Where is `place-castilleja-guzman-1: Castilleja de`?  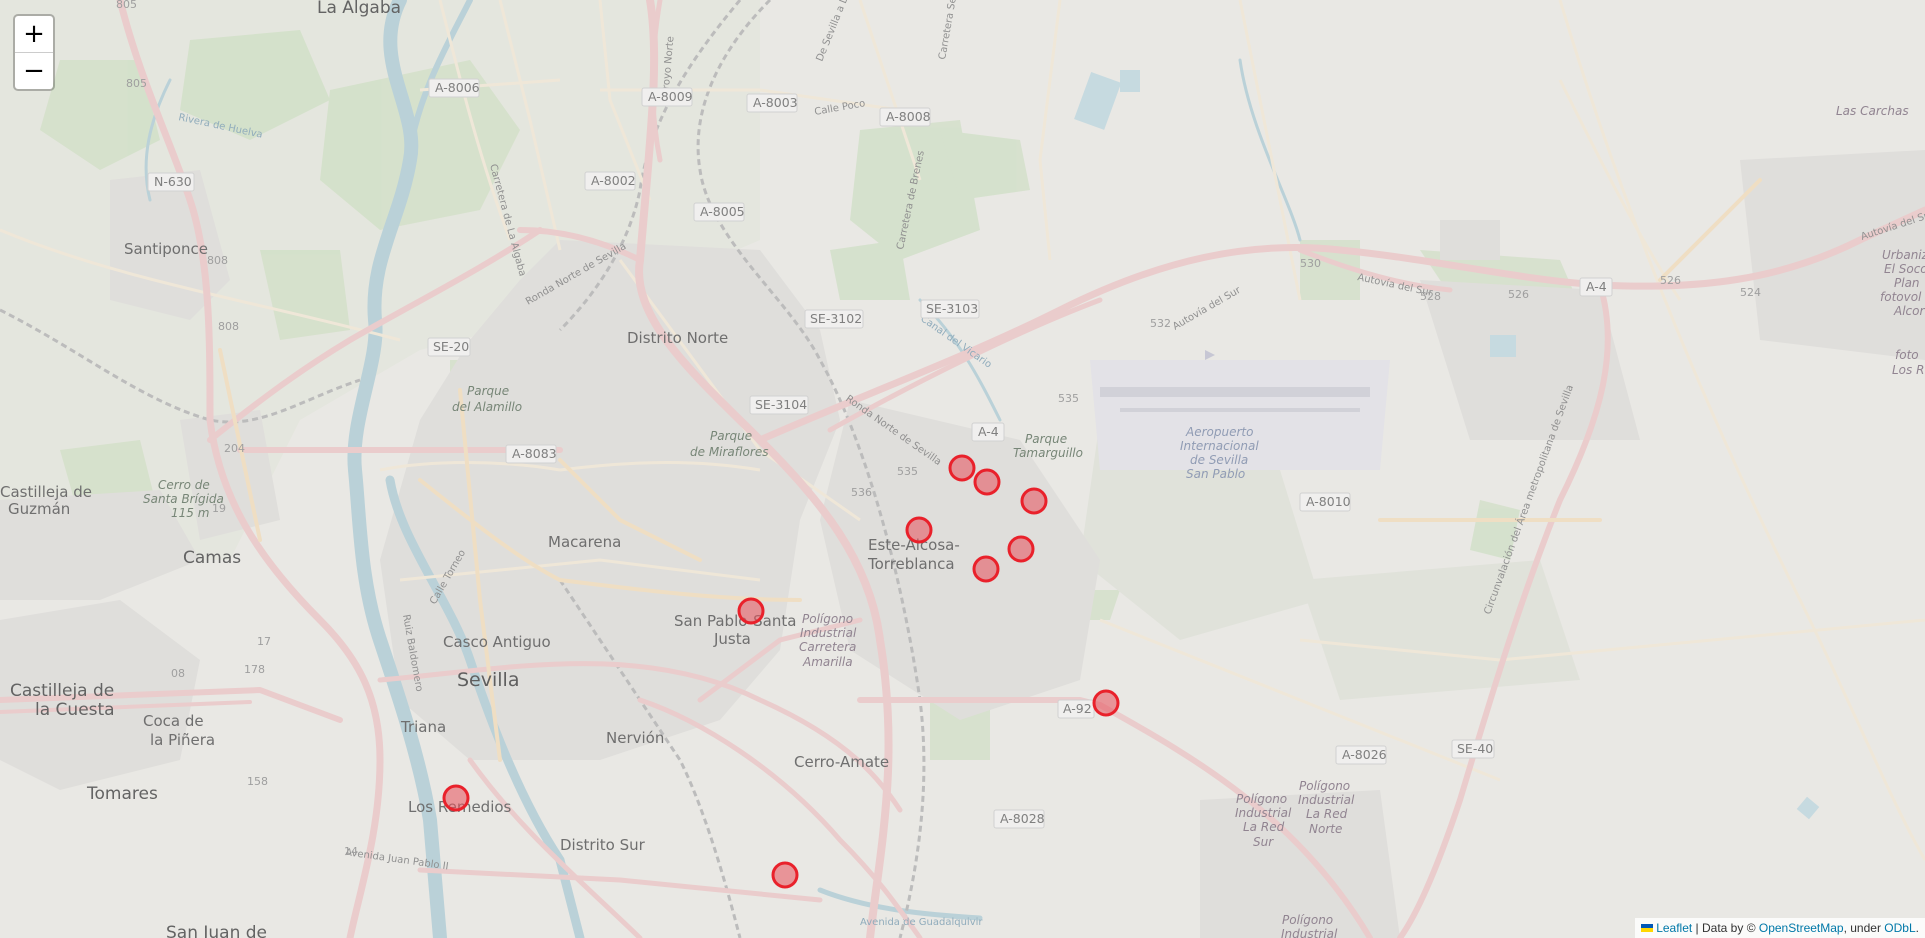 place-castilleja-guzman-1: Castilleja de is located at coordinates (46, 492).